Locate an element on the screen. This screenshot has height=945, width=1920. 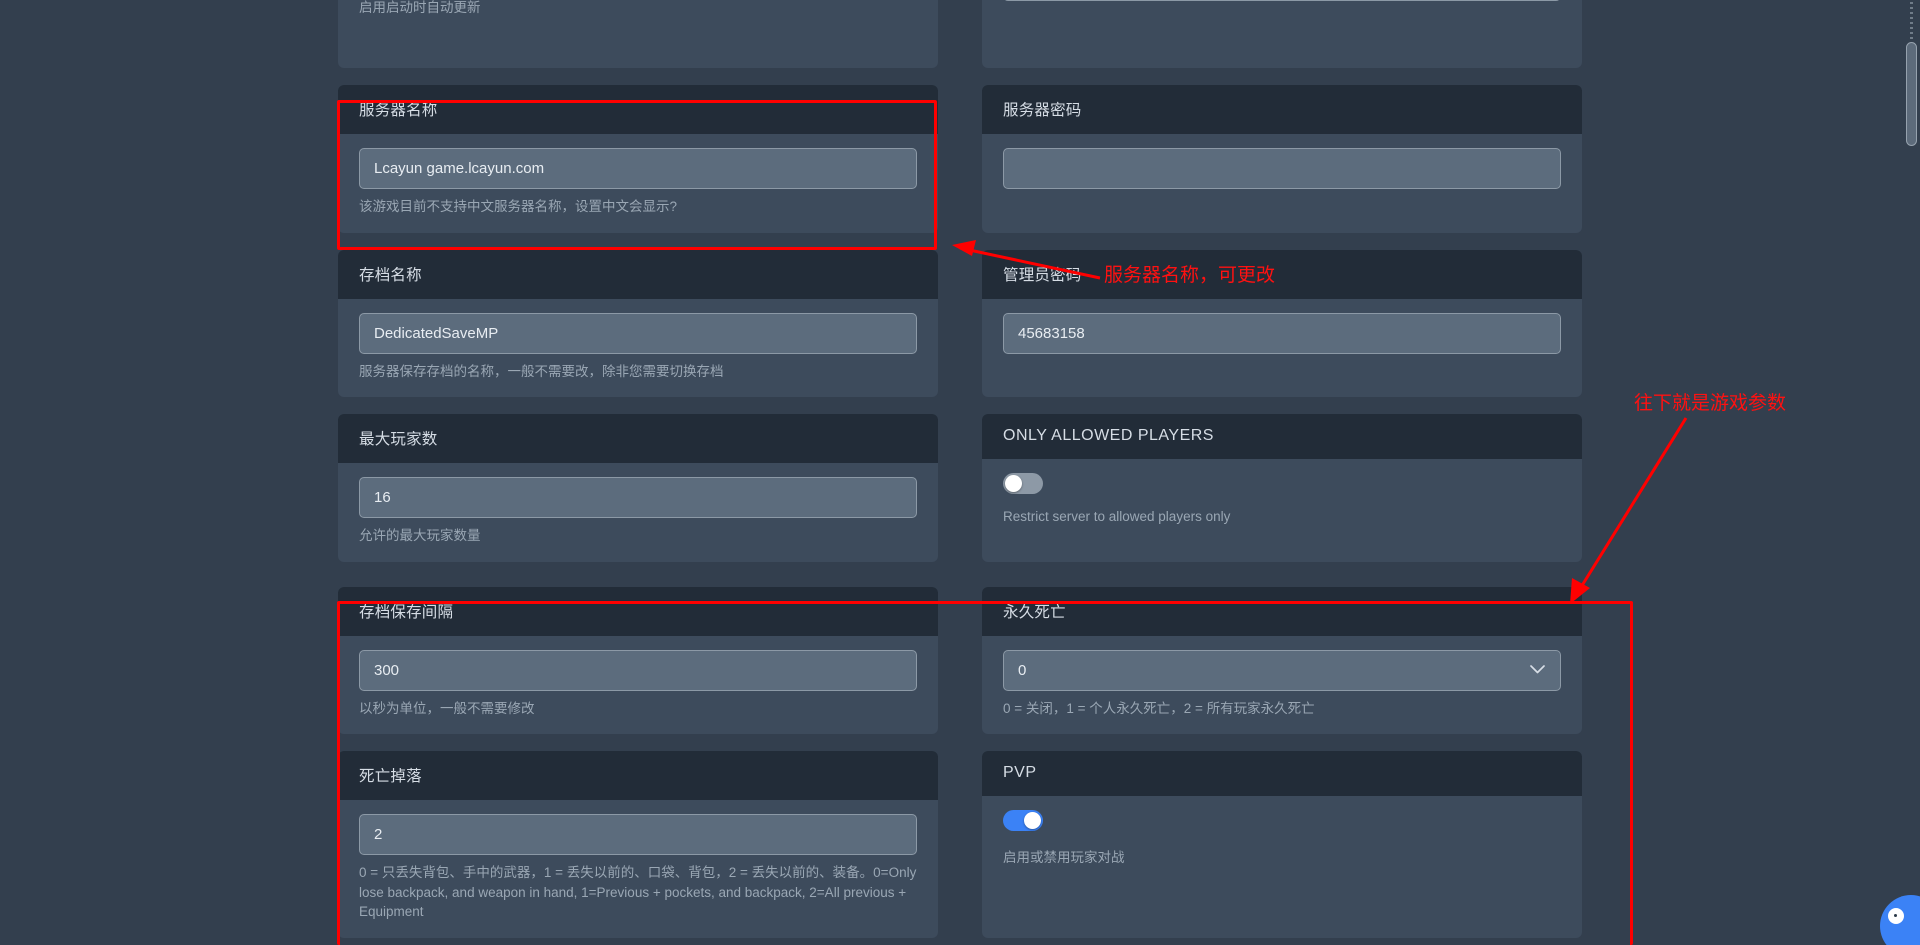
vertical-scrollbar-thumb is located at coordinates (1911, 94).